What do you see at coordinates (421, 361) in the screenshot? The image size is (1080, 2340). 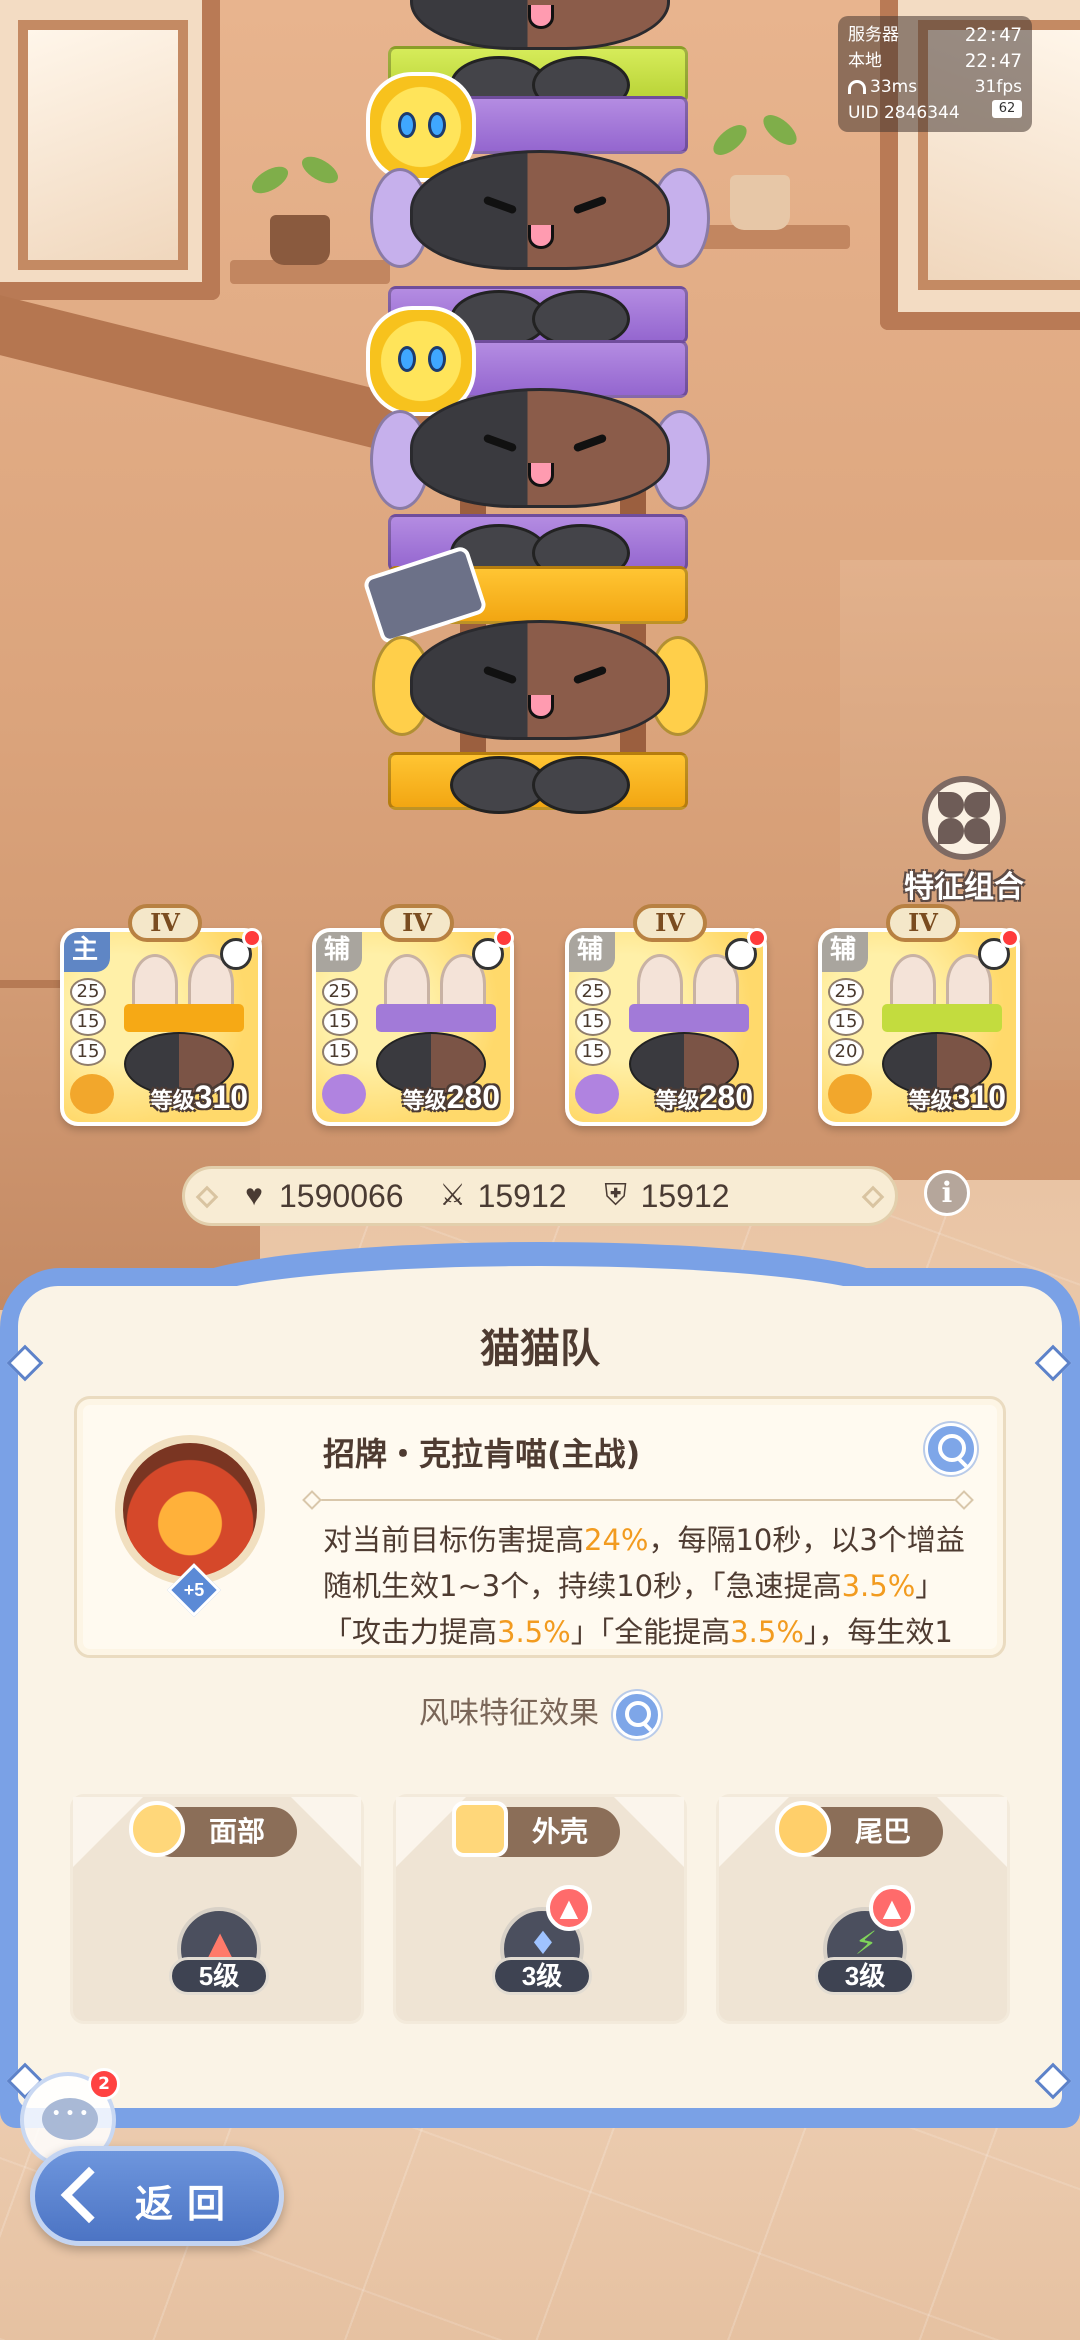 I see `flower-accessory-icon` at bounding box center [421, 361].